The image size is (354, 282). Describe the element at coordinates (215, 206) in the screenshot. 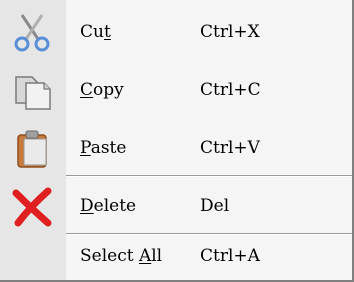

I see `menu-item-shortcut: Del` at that location.